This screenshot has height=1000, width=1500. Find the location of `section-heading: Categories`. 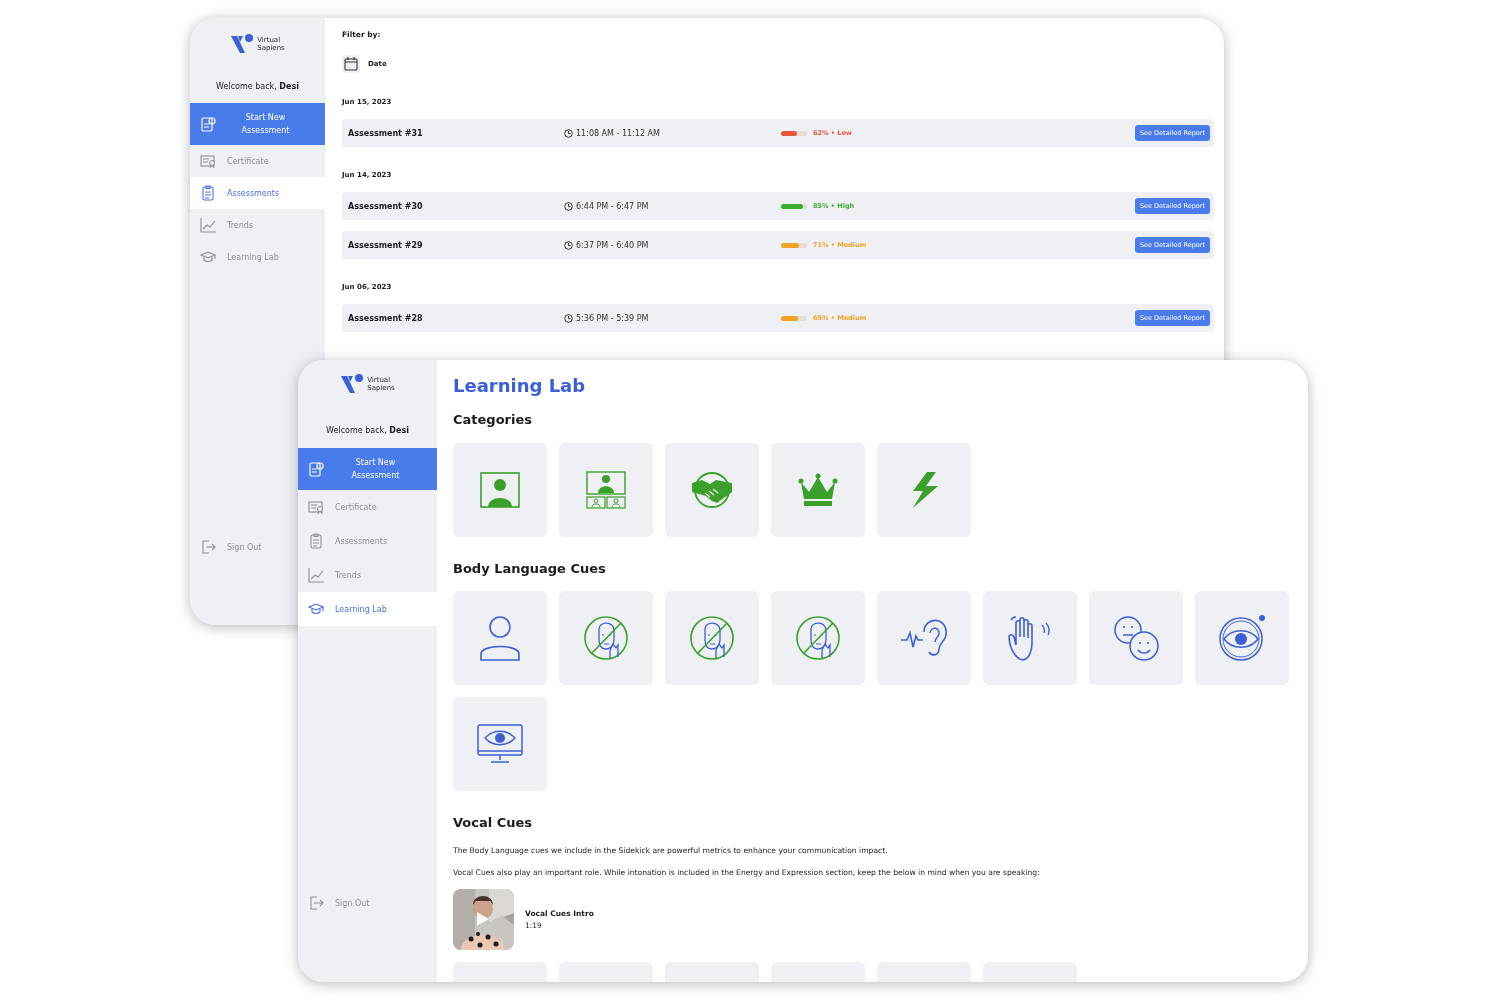

section-heading: Categories is located at coordinates (493, 420).